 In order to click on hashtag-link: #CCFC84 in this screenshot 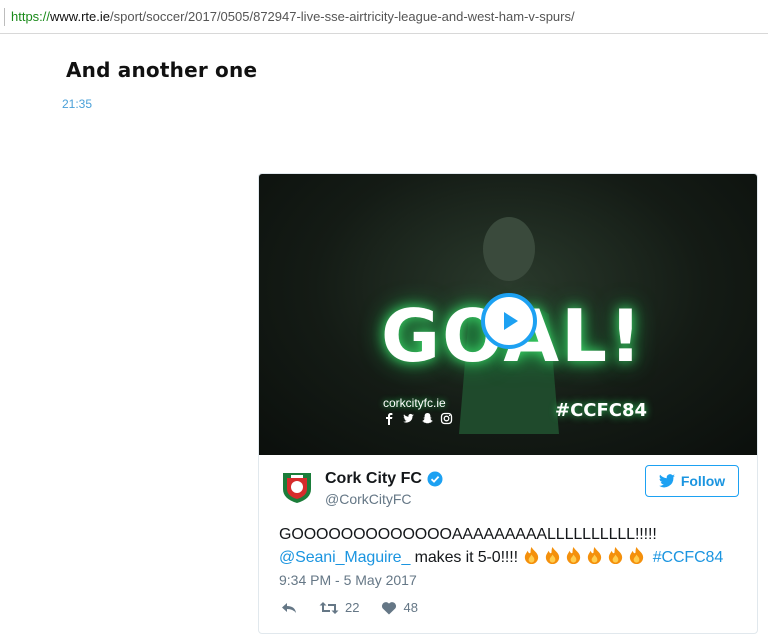, I will do `click(688, 557)`.